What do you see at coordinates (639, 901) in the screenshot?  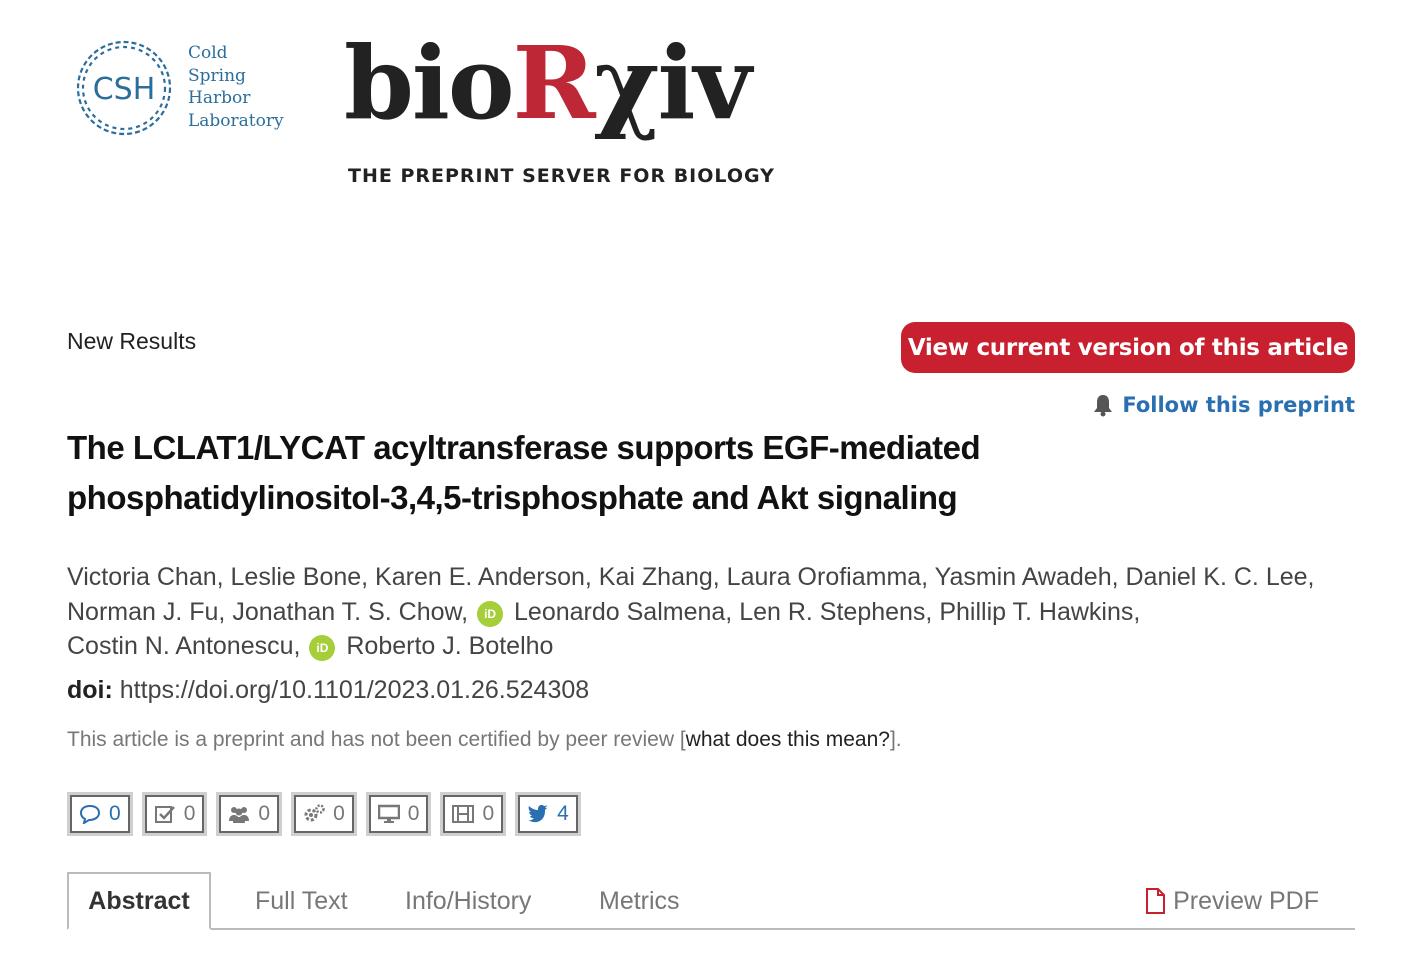 I see `tab-metrics: Metrics` at bounding box center [639, 901].